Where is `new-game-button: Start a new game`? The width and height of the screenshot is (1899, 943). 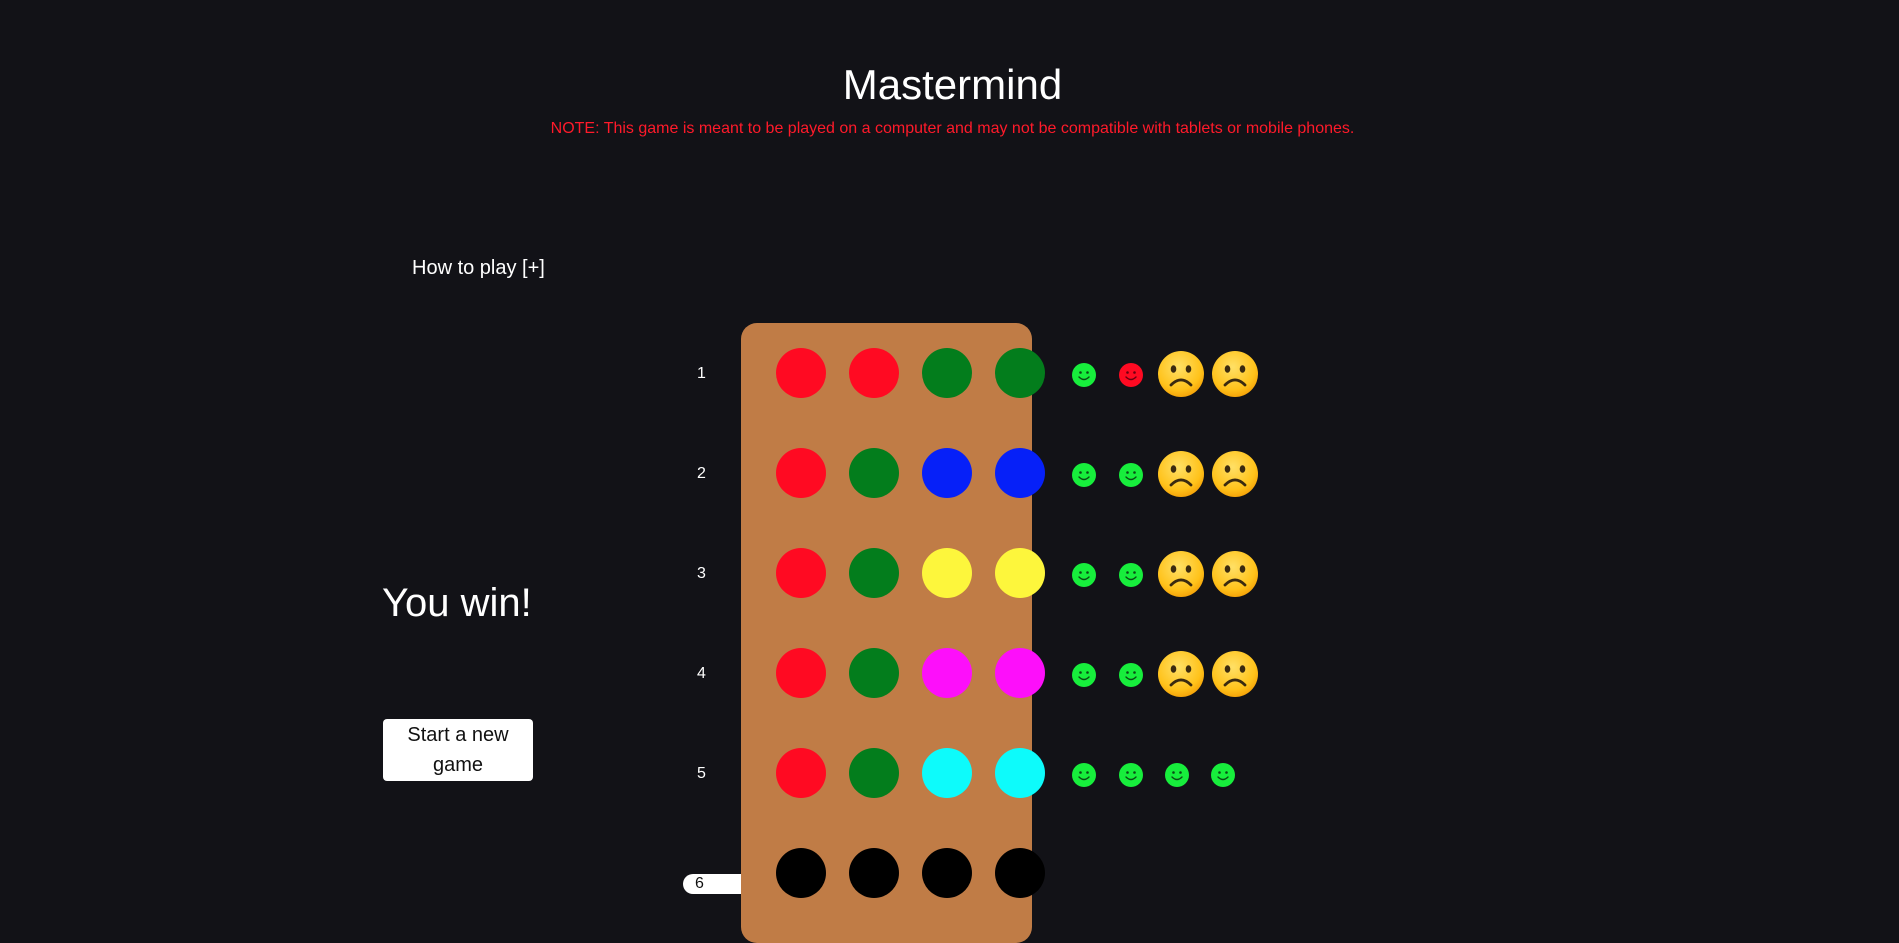 new-game-button: Start a new game is located at coordinates (458, 750).